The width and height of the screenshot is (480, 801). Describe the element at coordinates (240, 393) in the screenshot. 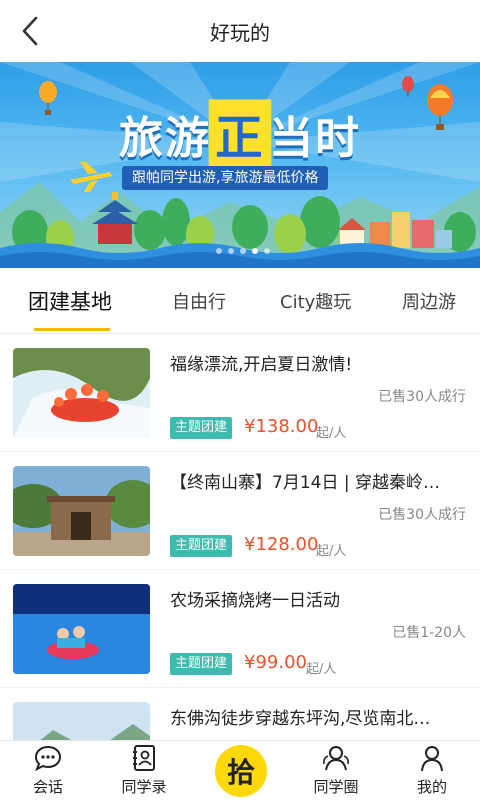

I see `list-item: 福缘漂流,开启夏日激情! 已售30人成行 主题团建 ¥138.00 起/人` at that location.